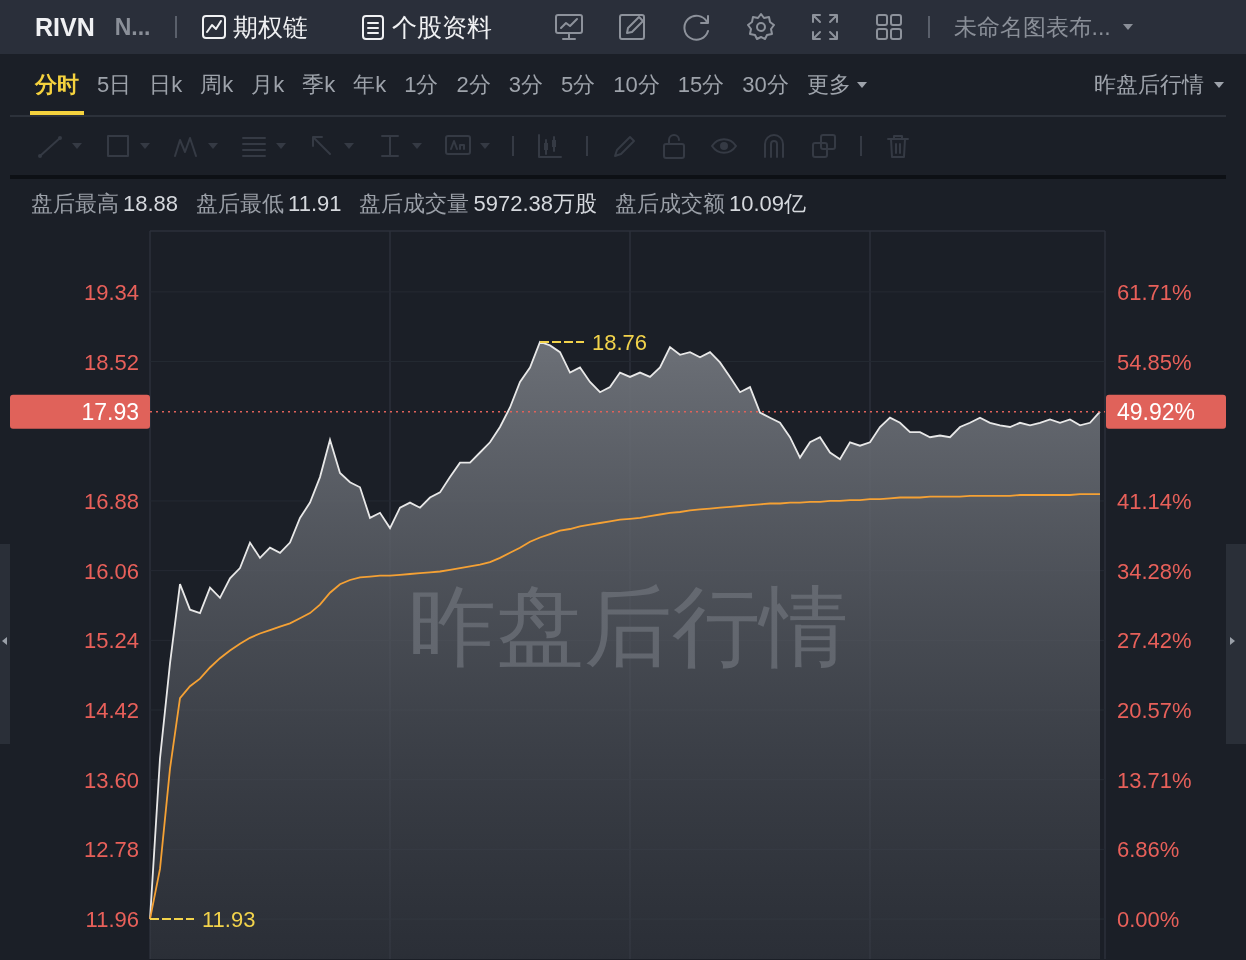  What do you see at coordinates (414, 204) in the screenshot?
I see `stat-label: 盘后成交量` at bounding box center [414, 204].